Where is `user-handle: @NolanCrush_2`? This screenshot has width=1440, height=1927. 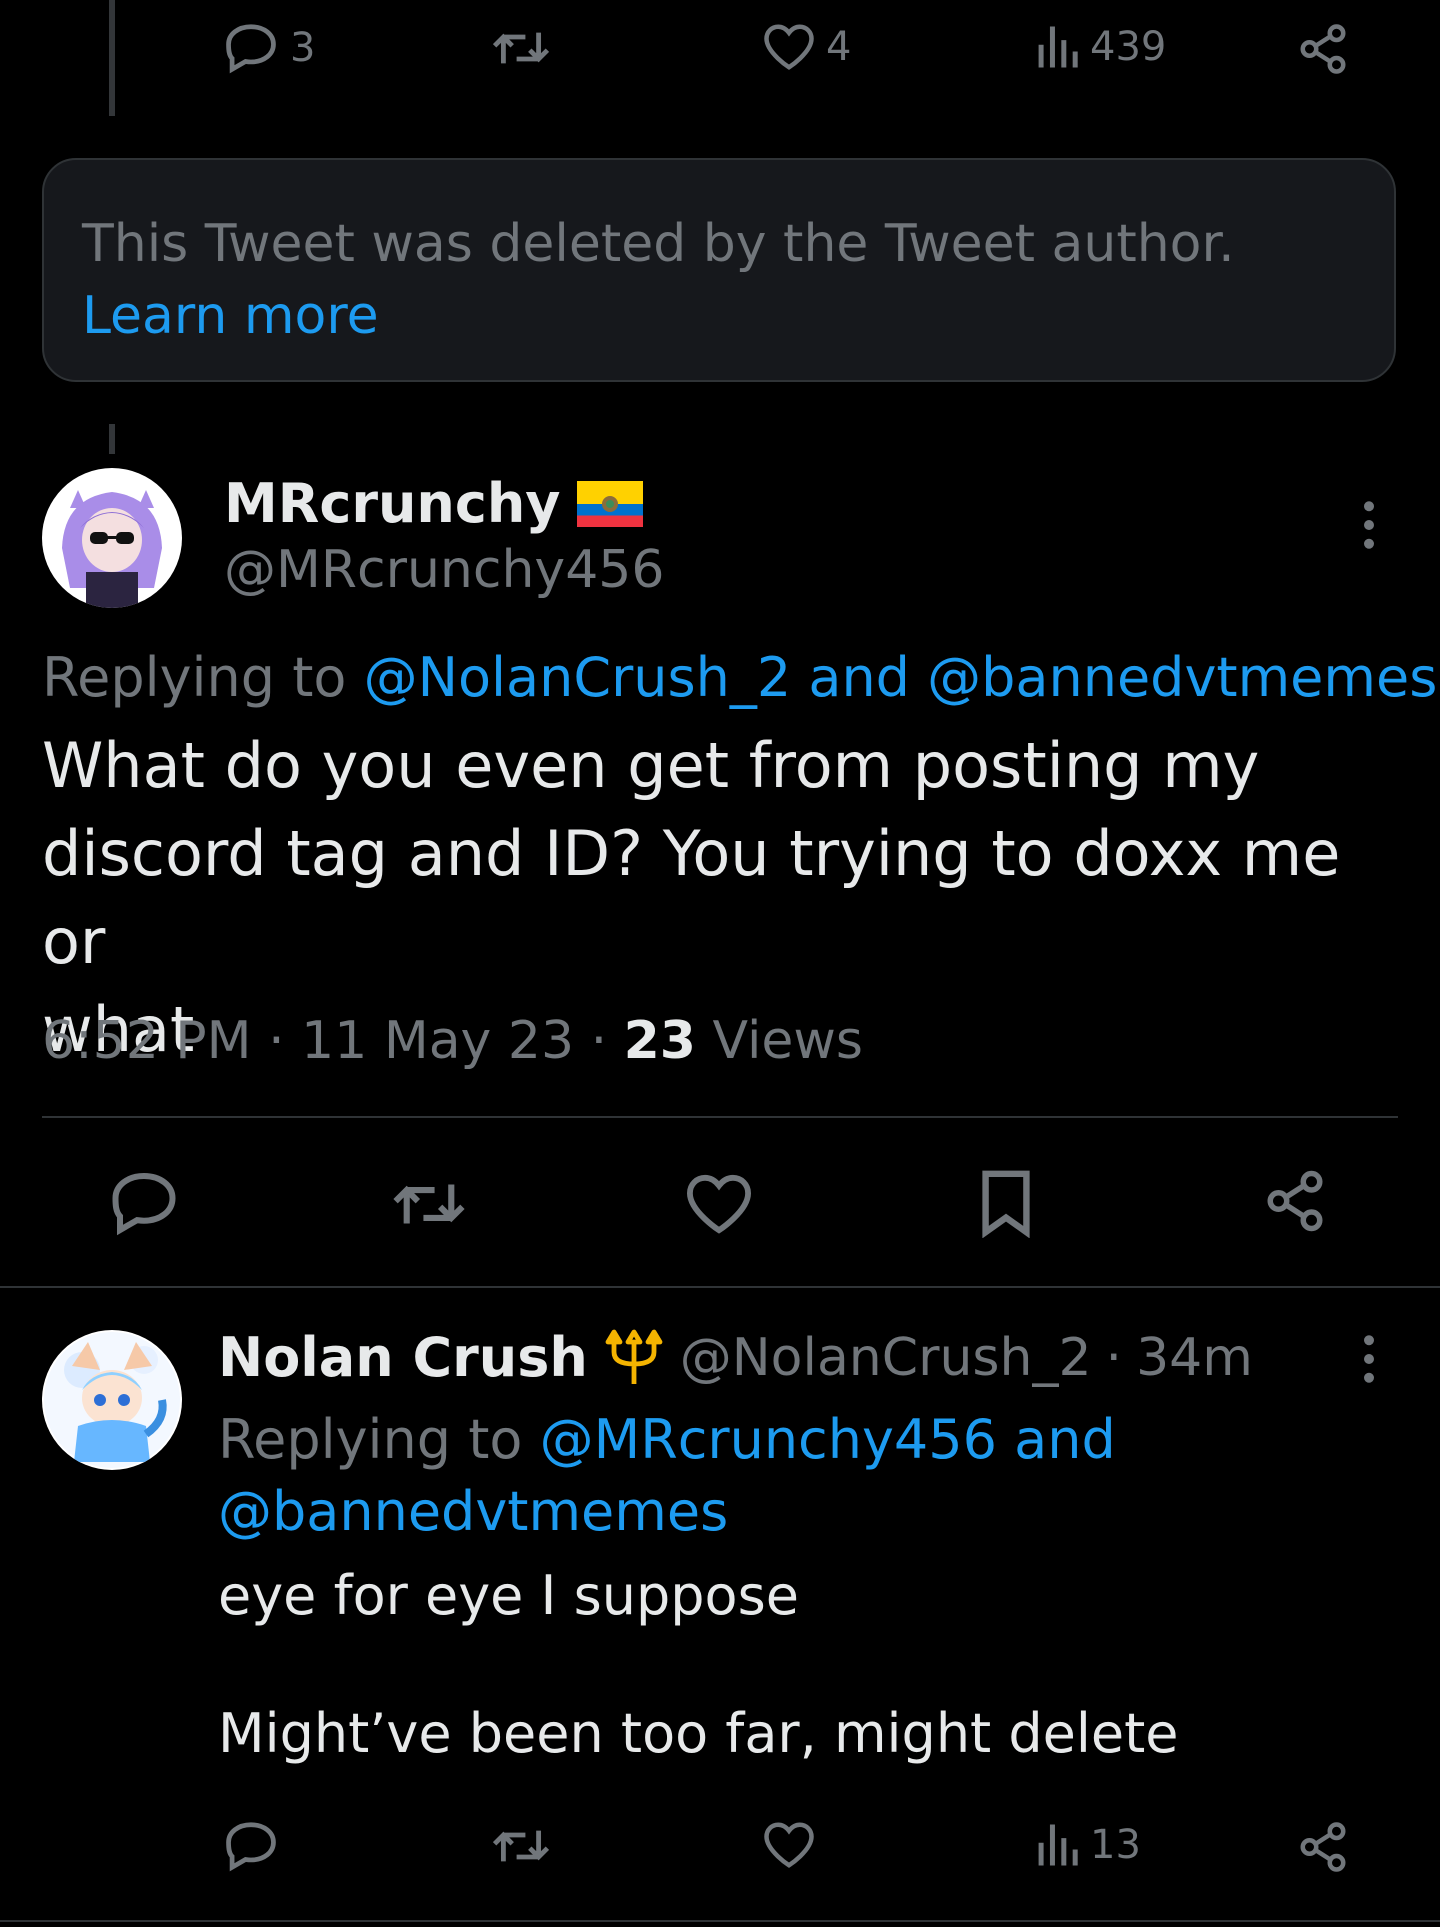
user-handle: @NolanCrush_2 is located at coordinates (886, 1358).